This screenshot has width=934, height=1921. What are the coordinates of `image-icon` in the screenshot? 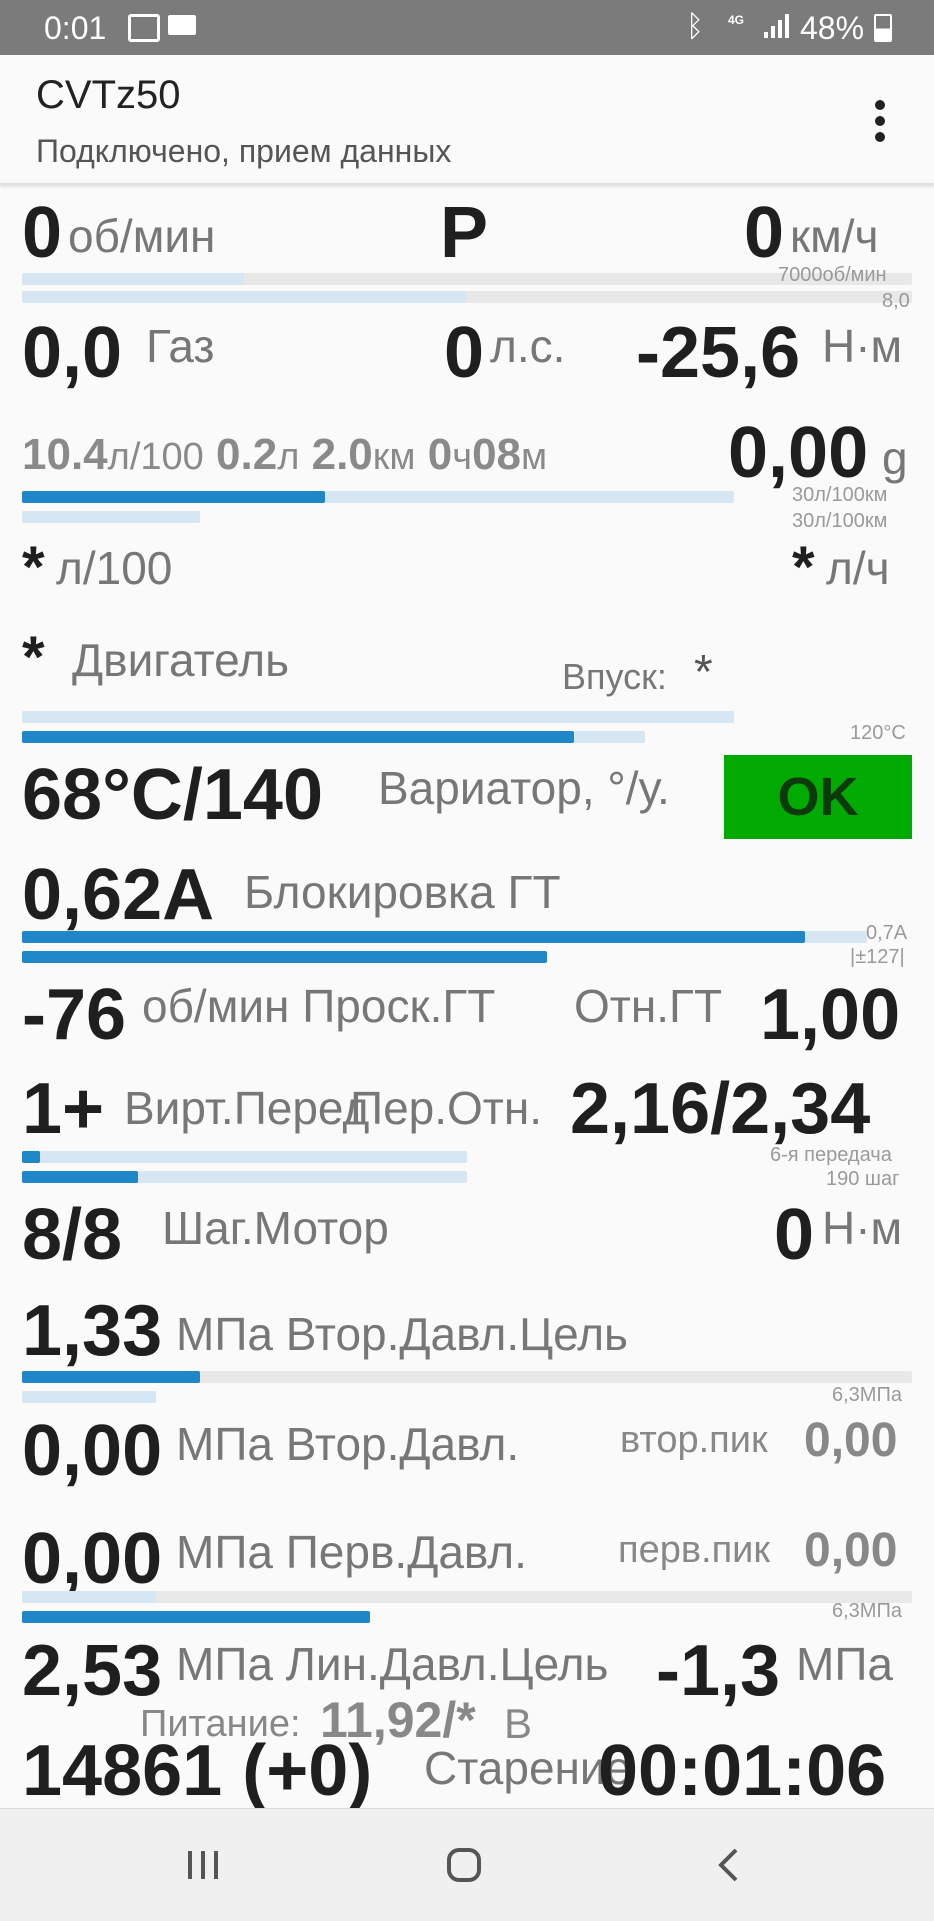 It's located at (144, 28).